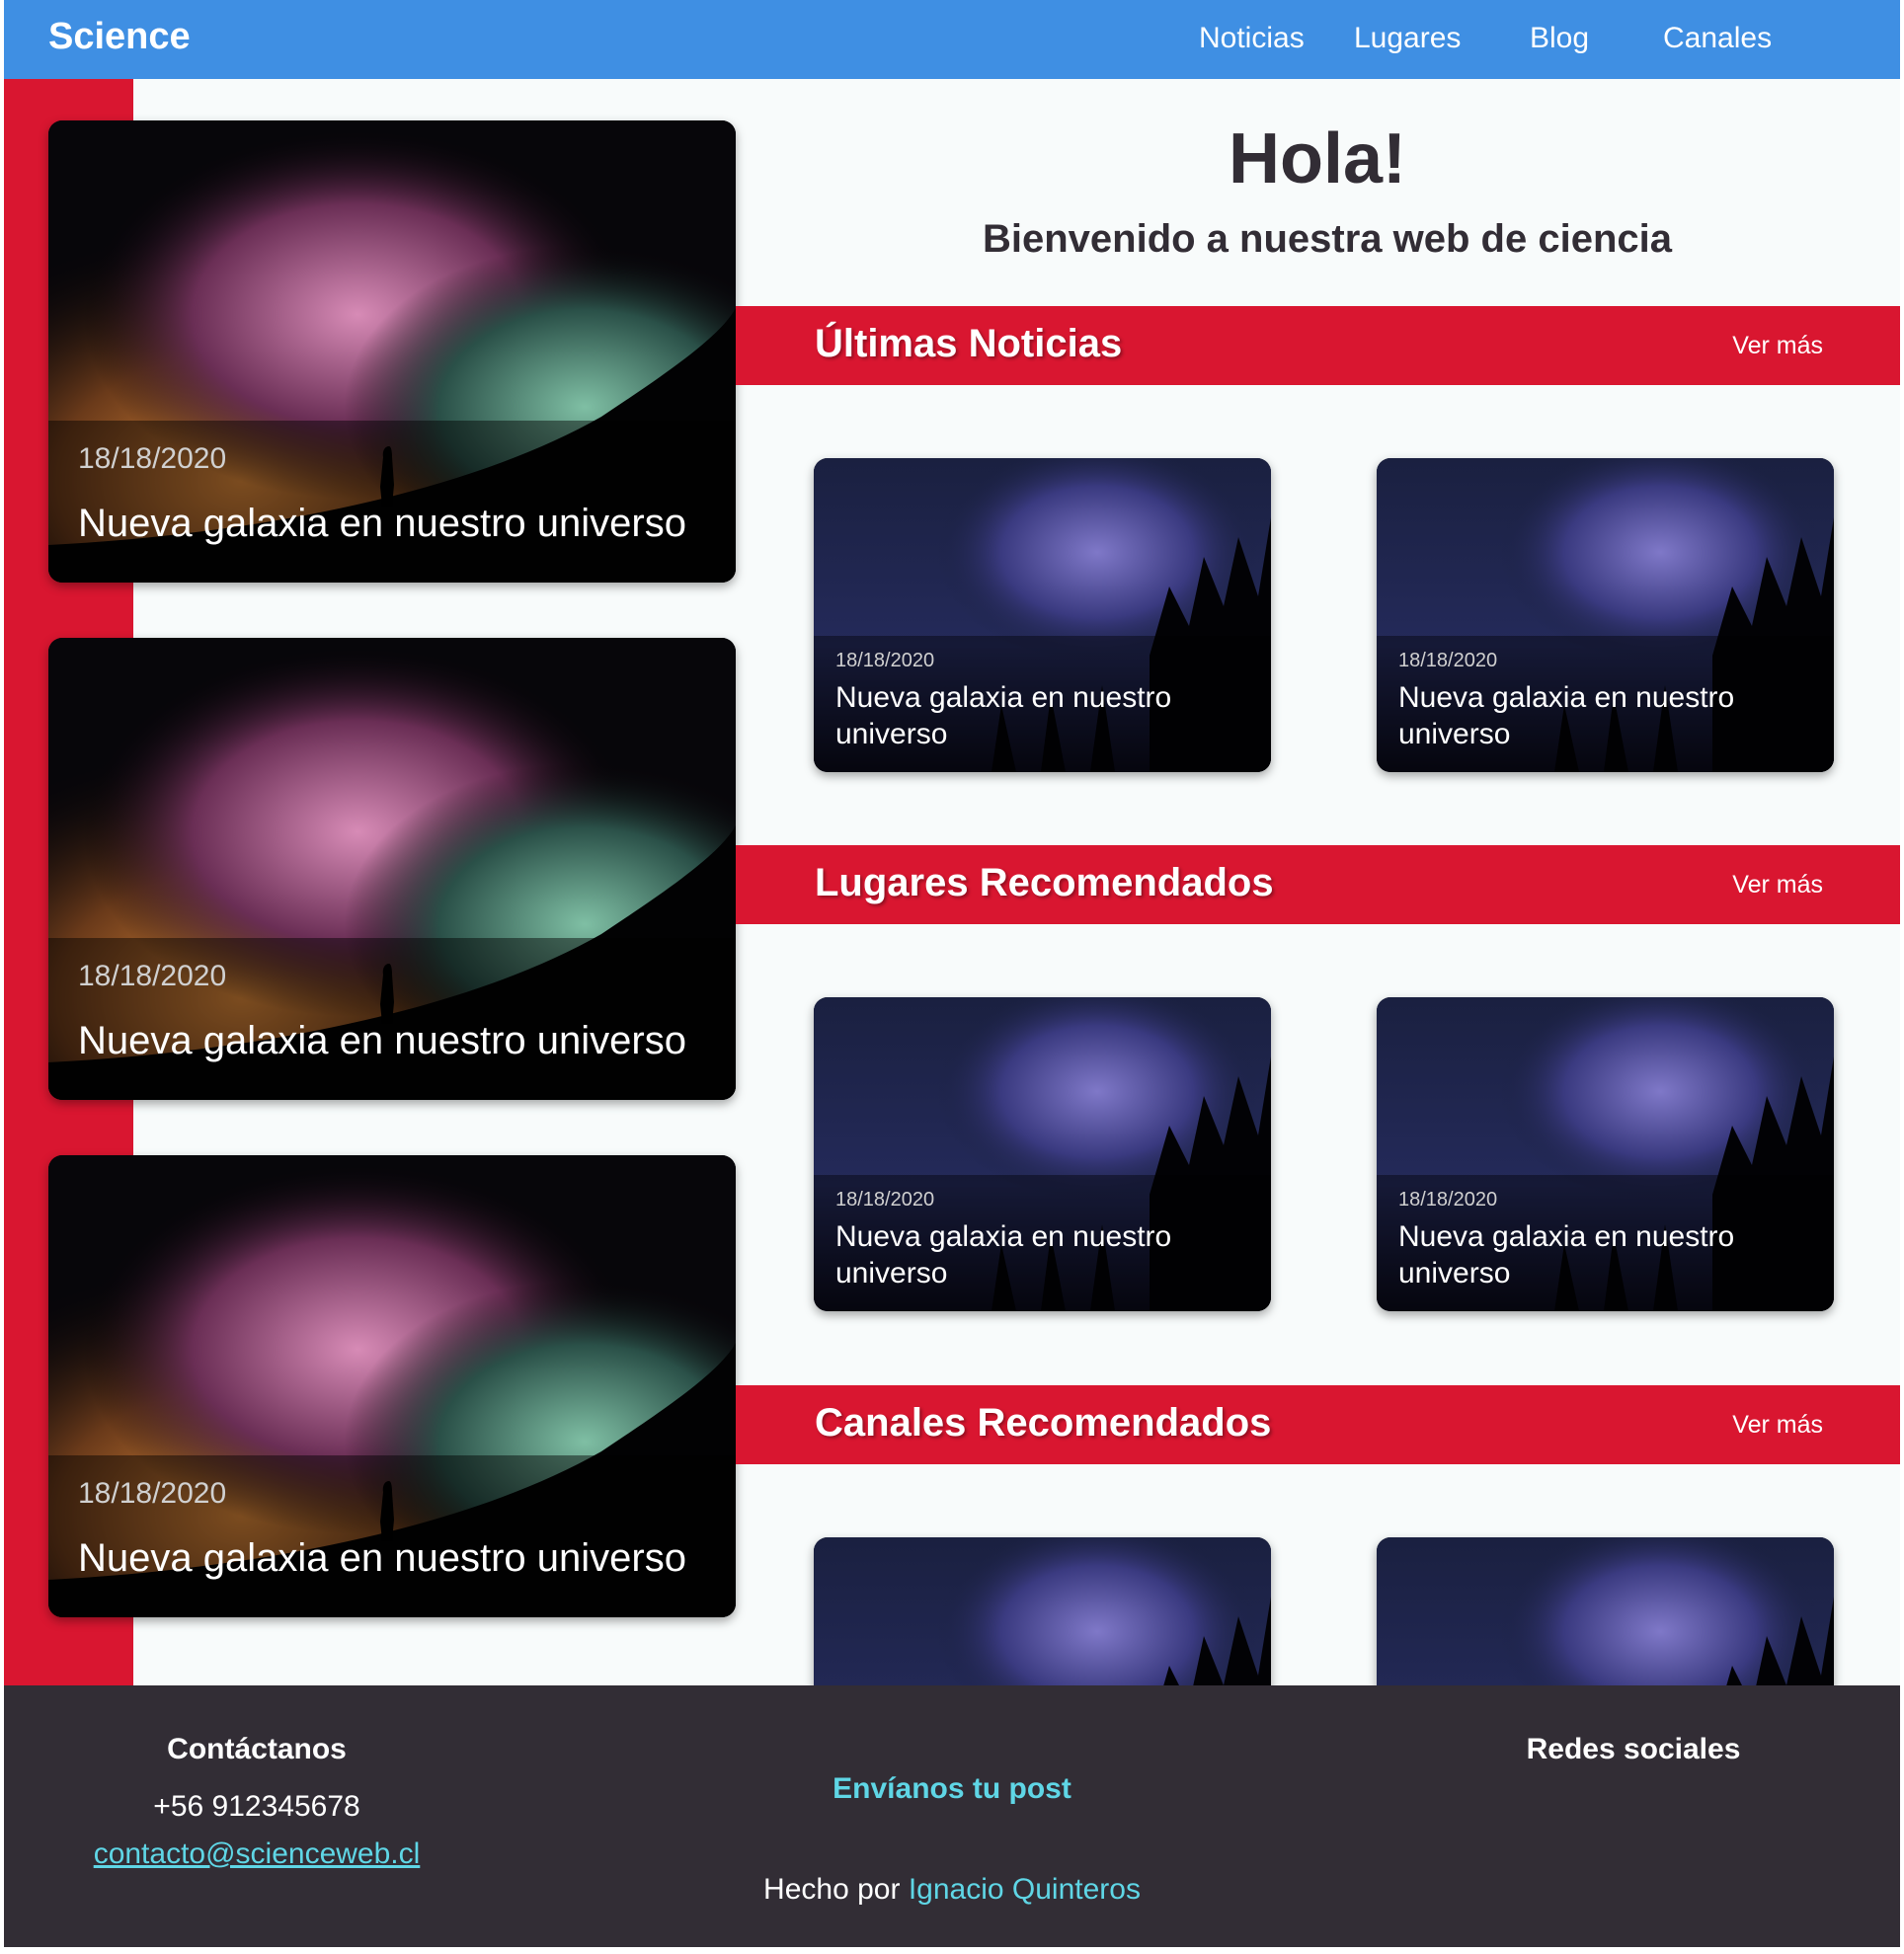 This screenshot has width=1904, height=1954. I want to click on section-title: Canales Recomendados, so click(1043, 1423).